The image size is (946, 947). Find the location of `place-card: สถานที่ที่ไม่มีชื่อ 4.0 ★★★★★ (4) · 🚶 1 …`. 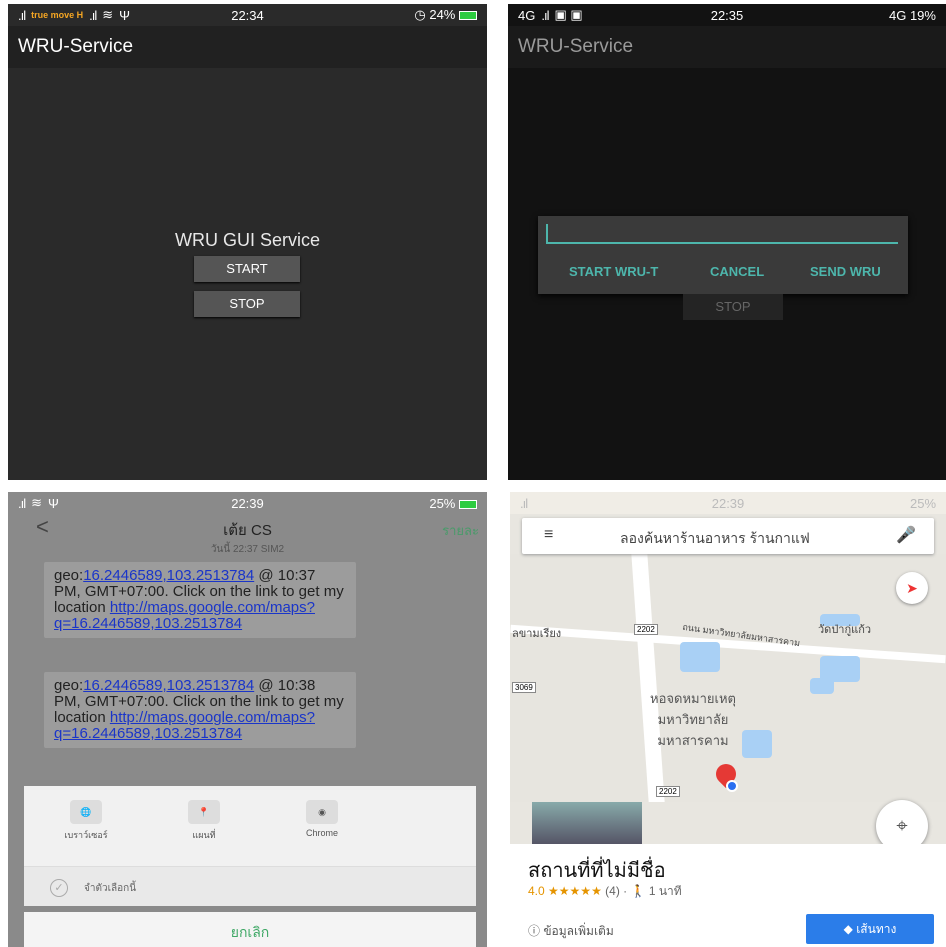

place-card: สถานที่ที่ไม่มีชื่อ 4.0 ★★★★★ (4) · 🚶 1 … is located at coordinates (728, 895).